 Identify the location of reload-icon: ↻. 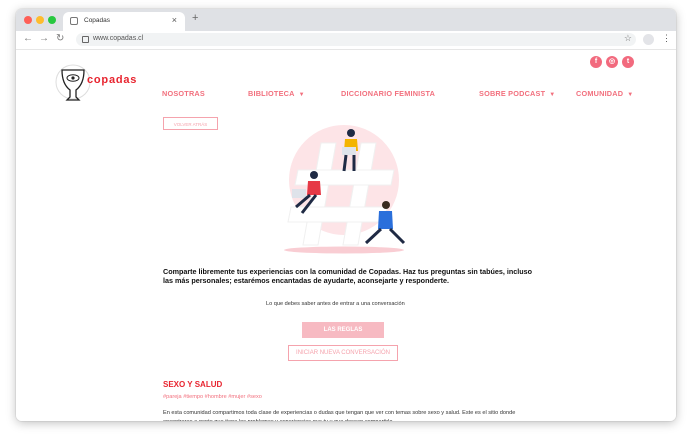
(60, 38).